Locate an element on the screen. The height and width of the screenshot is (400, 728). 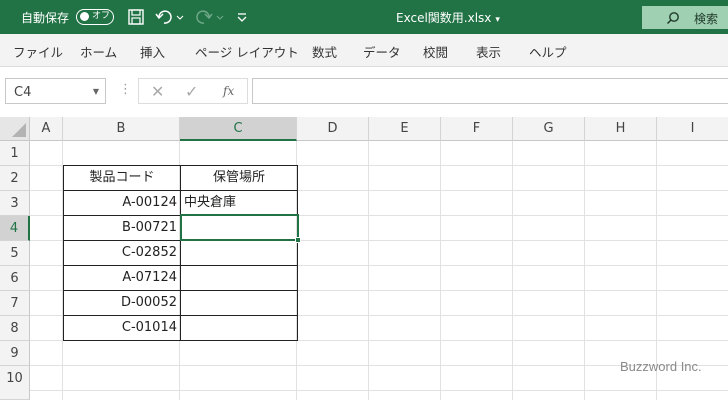
fill-handle is located at coordinates (298, 240).